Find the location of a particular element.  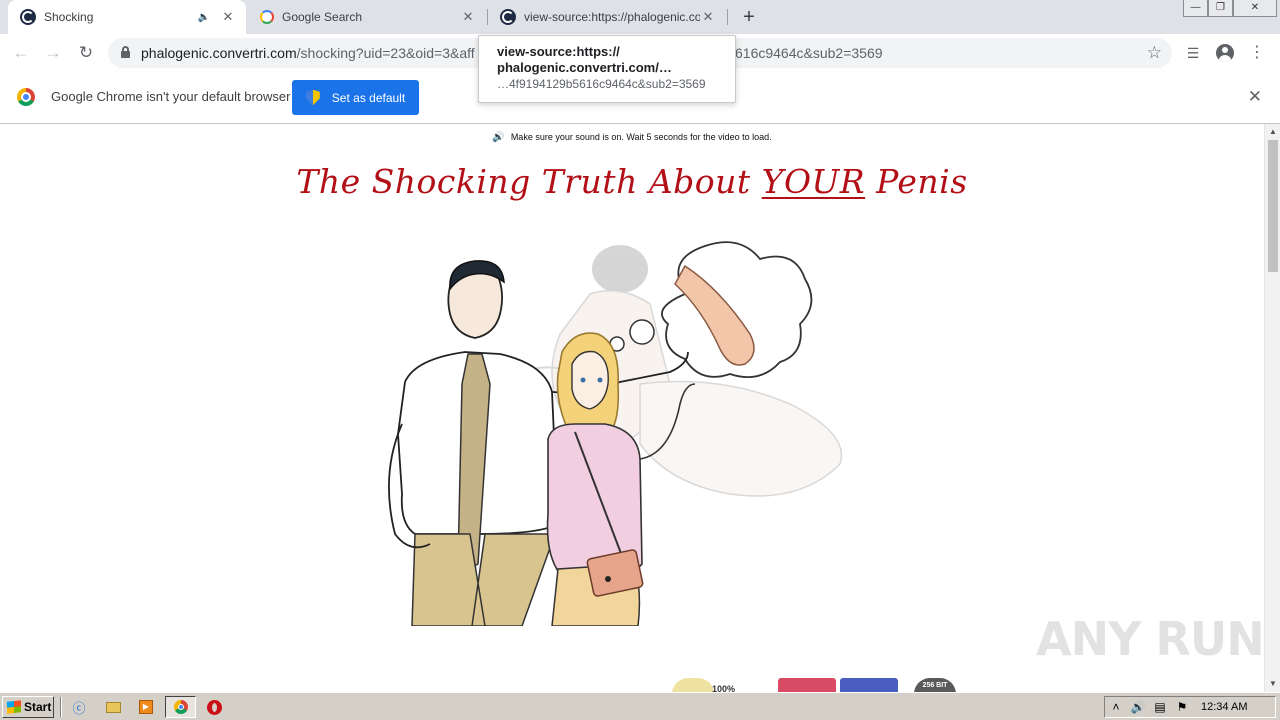

window-controls: — ❐ ✕ is located at coordinates (1230, 10).